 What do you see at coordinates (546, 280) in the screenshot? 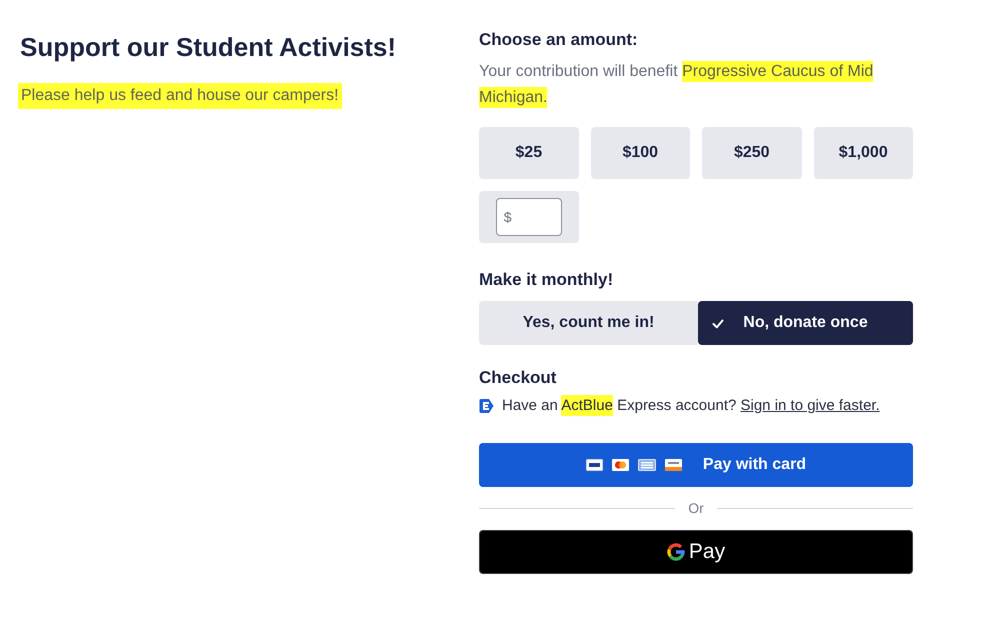
I see `section-heading: Make it monthly!` at bounding box center [546, 280].